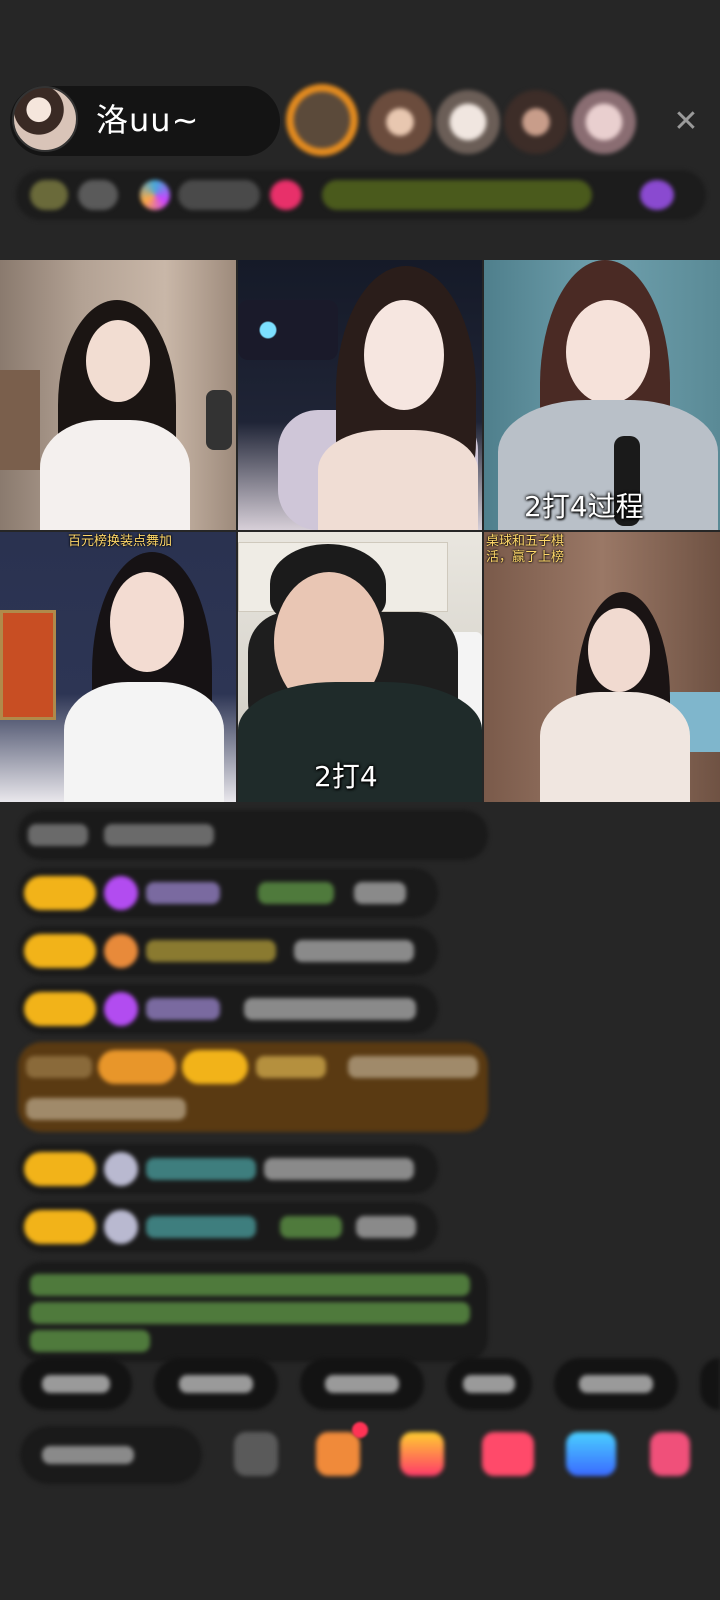 This screenshot has height=1600, width=720. I want to click on gift-icon, so click(422, 1454).